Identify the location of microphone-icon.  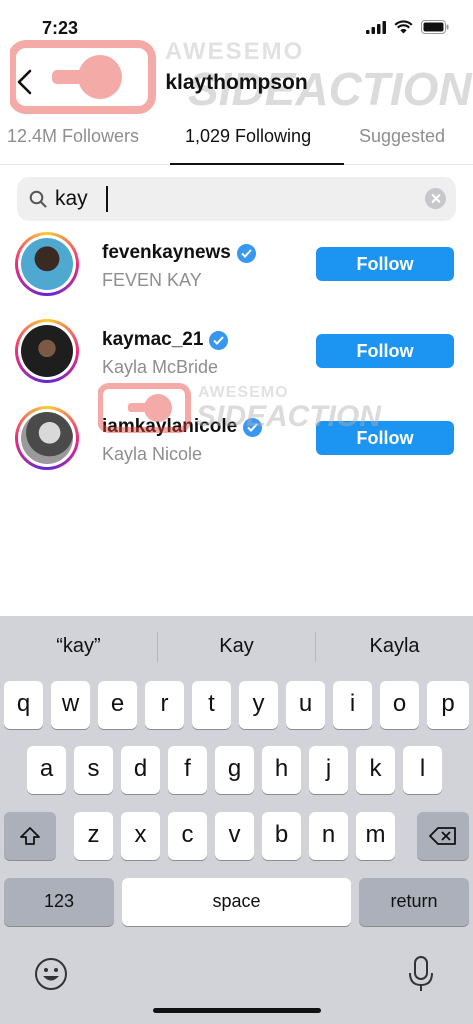
(421, 974).